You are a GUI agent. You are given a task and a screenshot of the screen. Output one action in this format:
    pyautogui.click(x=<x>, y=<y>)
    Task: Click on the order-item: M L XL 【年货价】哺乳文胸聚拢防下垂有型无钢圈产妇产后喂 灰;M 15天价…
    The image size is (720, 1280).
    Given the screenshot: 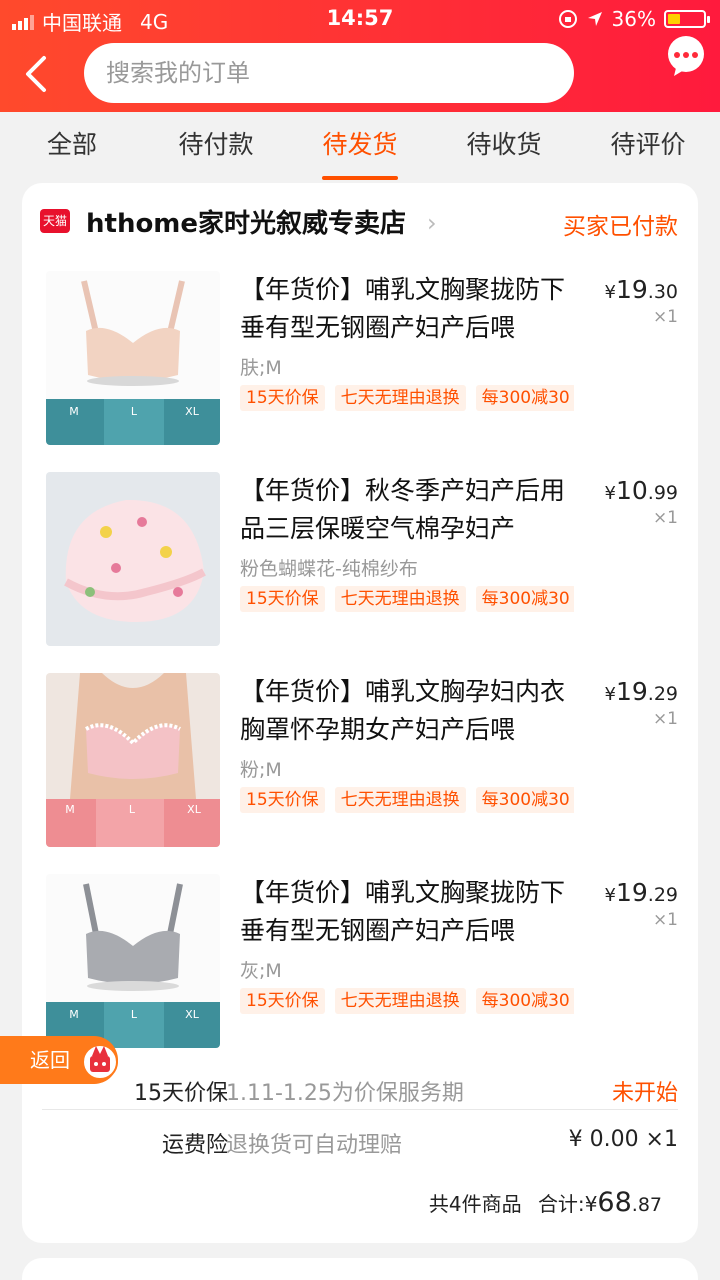 What is the action you would take?
    pyautogui.click(x=366, y=962)
    